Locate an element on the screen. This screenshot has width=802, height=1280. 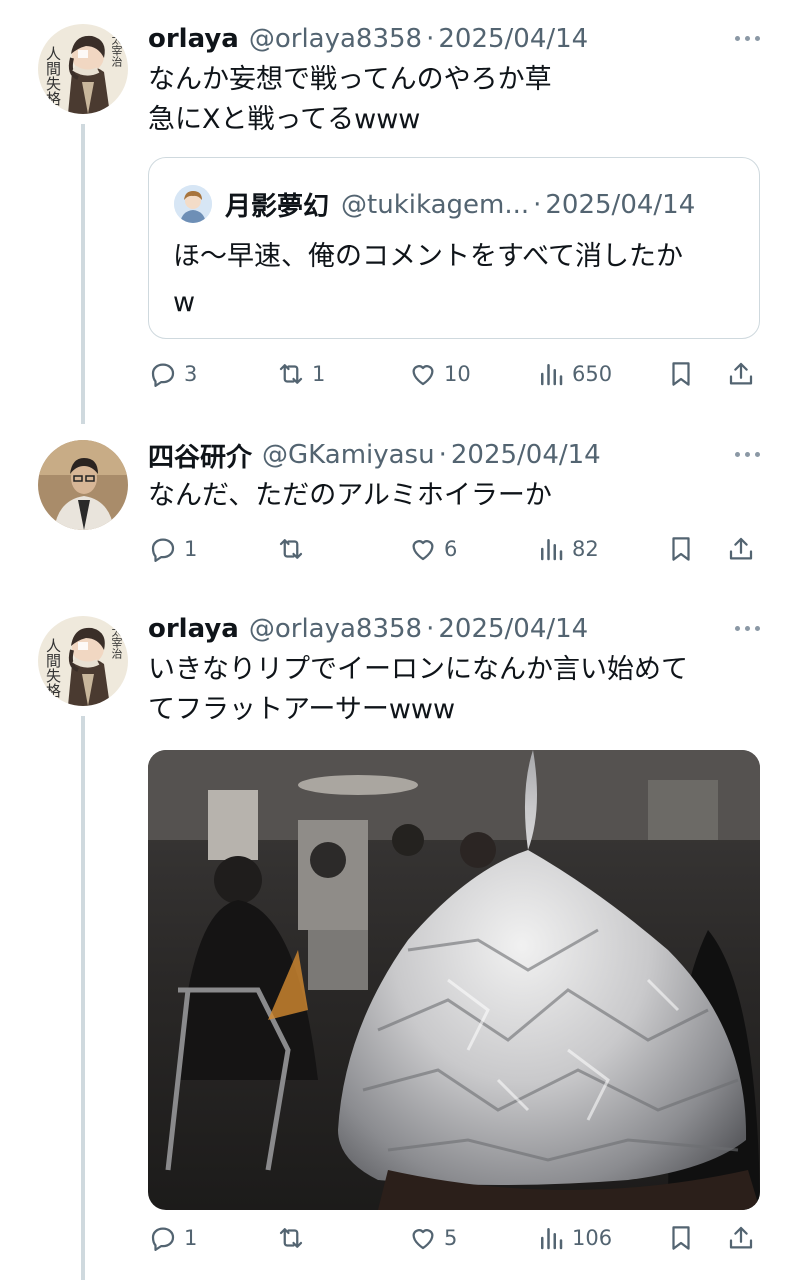
quoted-text-line: w is located at coordinates (184, 302).